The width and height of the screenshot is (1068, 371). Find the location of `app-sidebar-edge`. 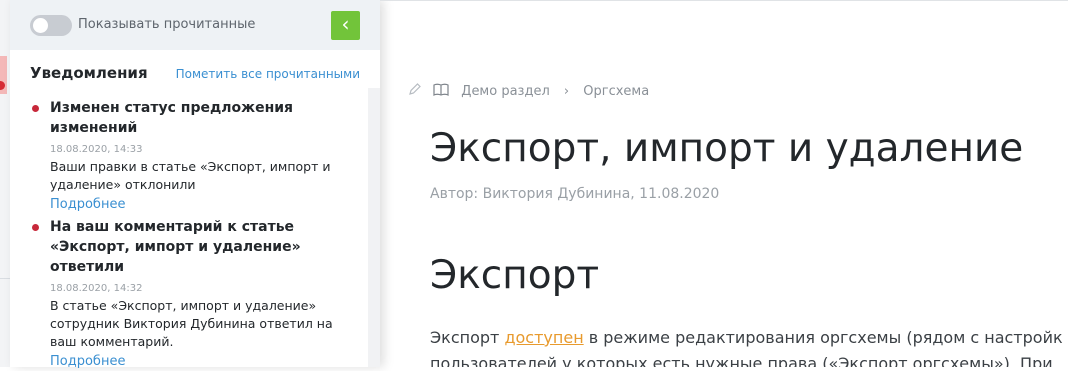

app-sidebar-edge is located at coordinates (5, 183).